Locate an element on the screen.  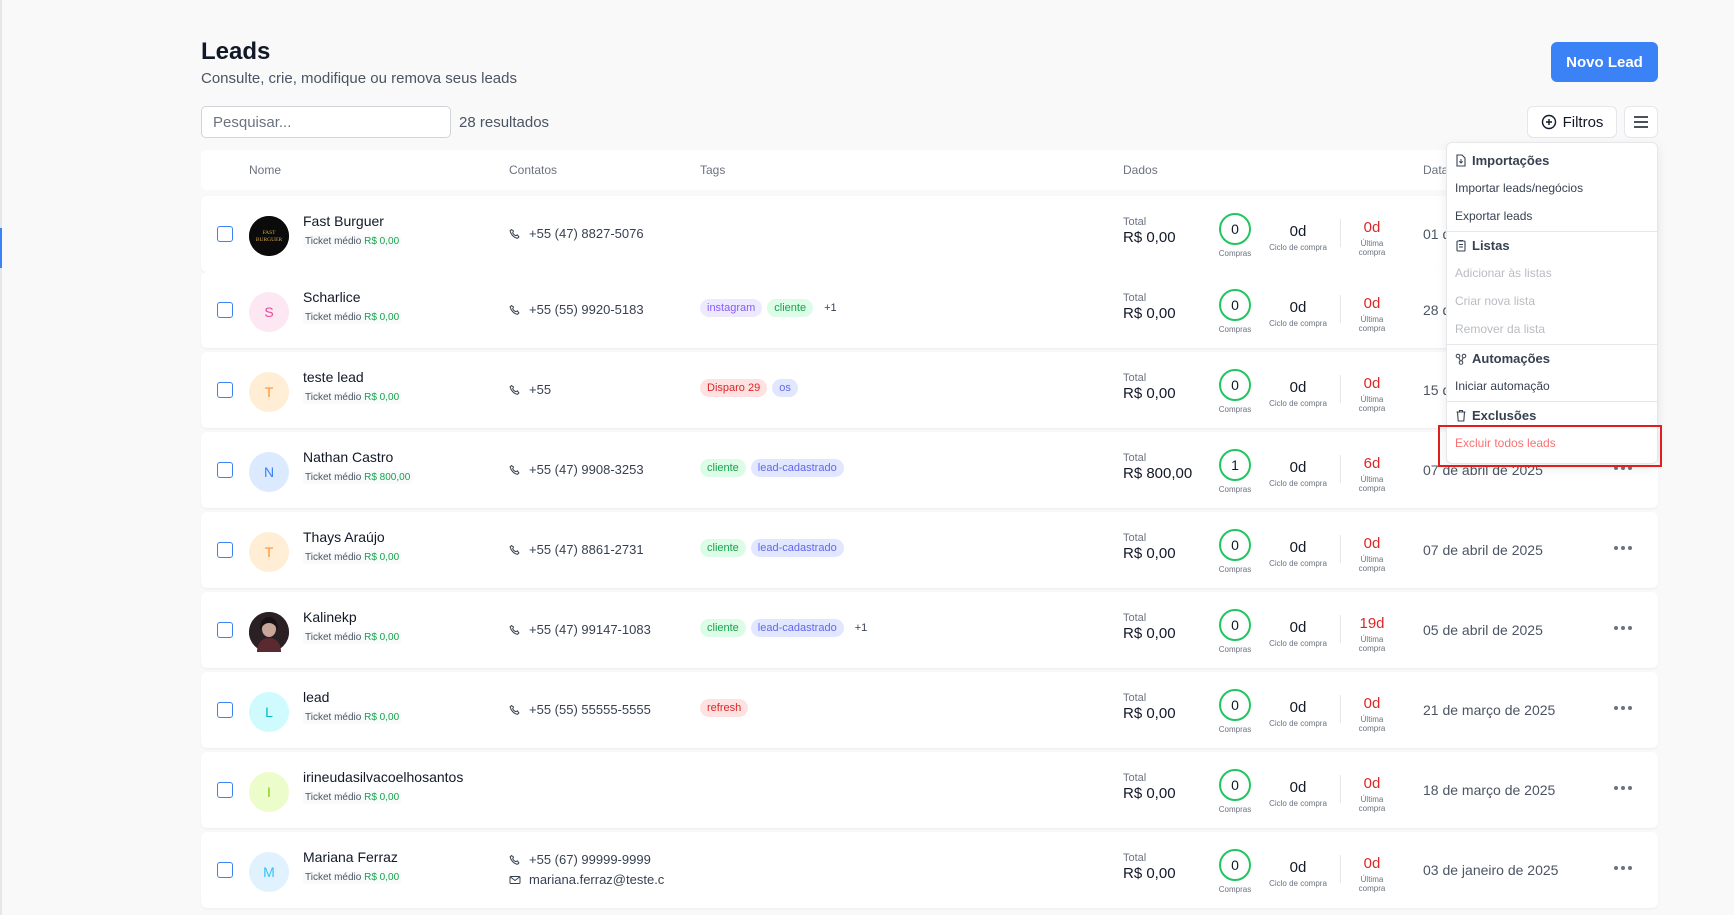
filters-button: Filtros is located at coordinates (1572, 122).